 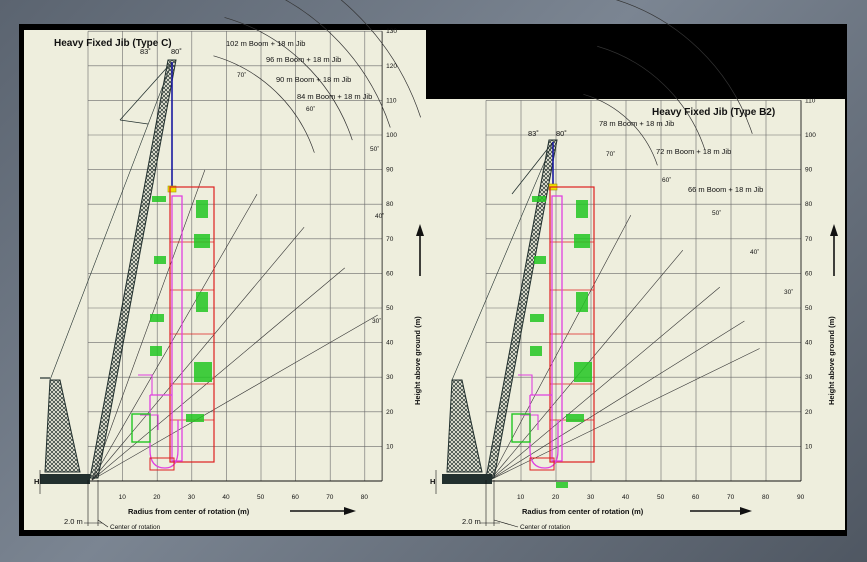 What do you see at coordinates (176, 51) in the screenshot?
I see `left-top-angle-80: 80˚` at bounding box center [176, 51].